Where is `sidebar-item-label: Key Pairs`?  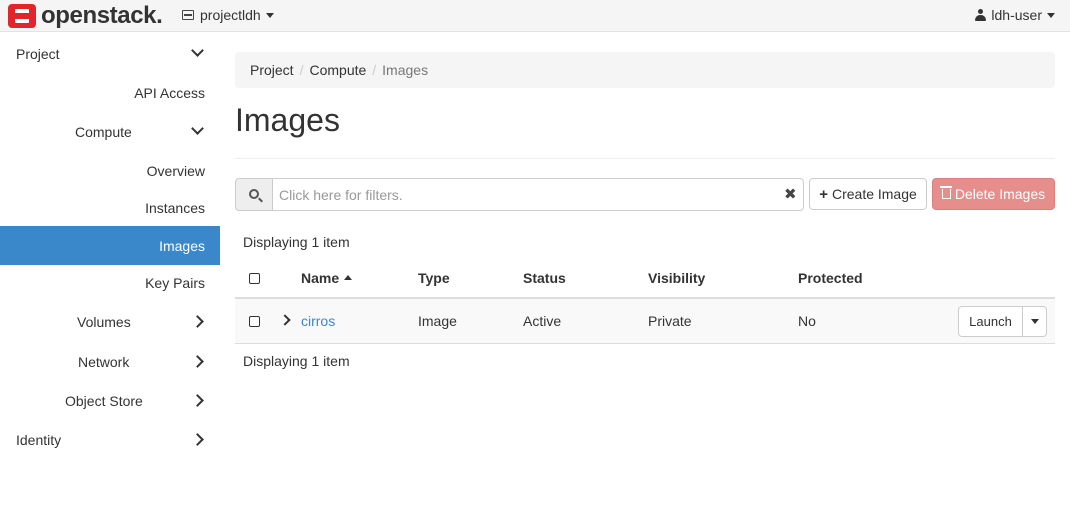
sidebar-item-label: Key Pairs is located at coordinates (175, 282).